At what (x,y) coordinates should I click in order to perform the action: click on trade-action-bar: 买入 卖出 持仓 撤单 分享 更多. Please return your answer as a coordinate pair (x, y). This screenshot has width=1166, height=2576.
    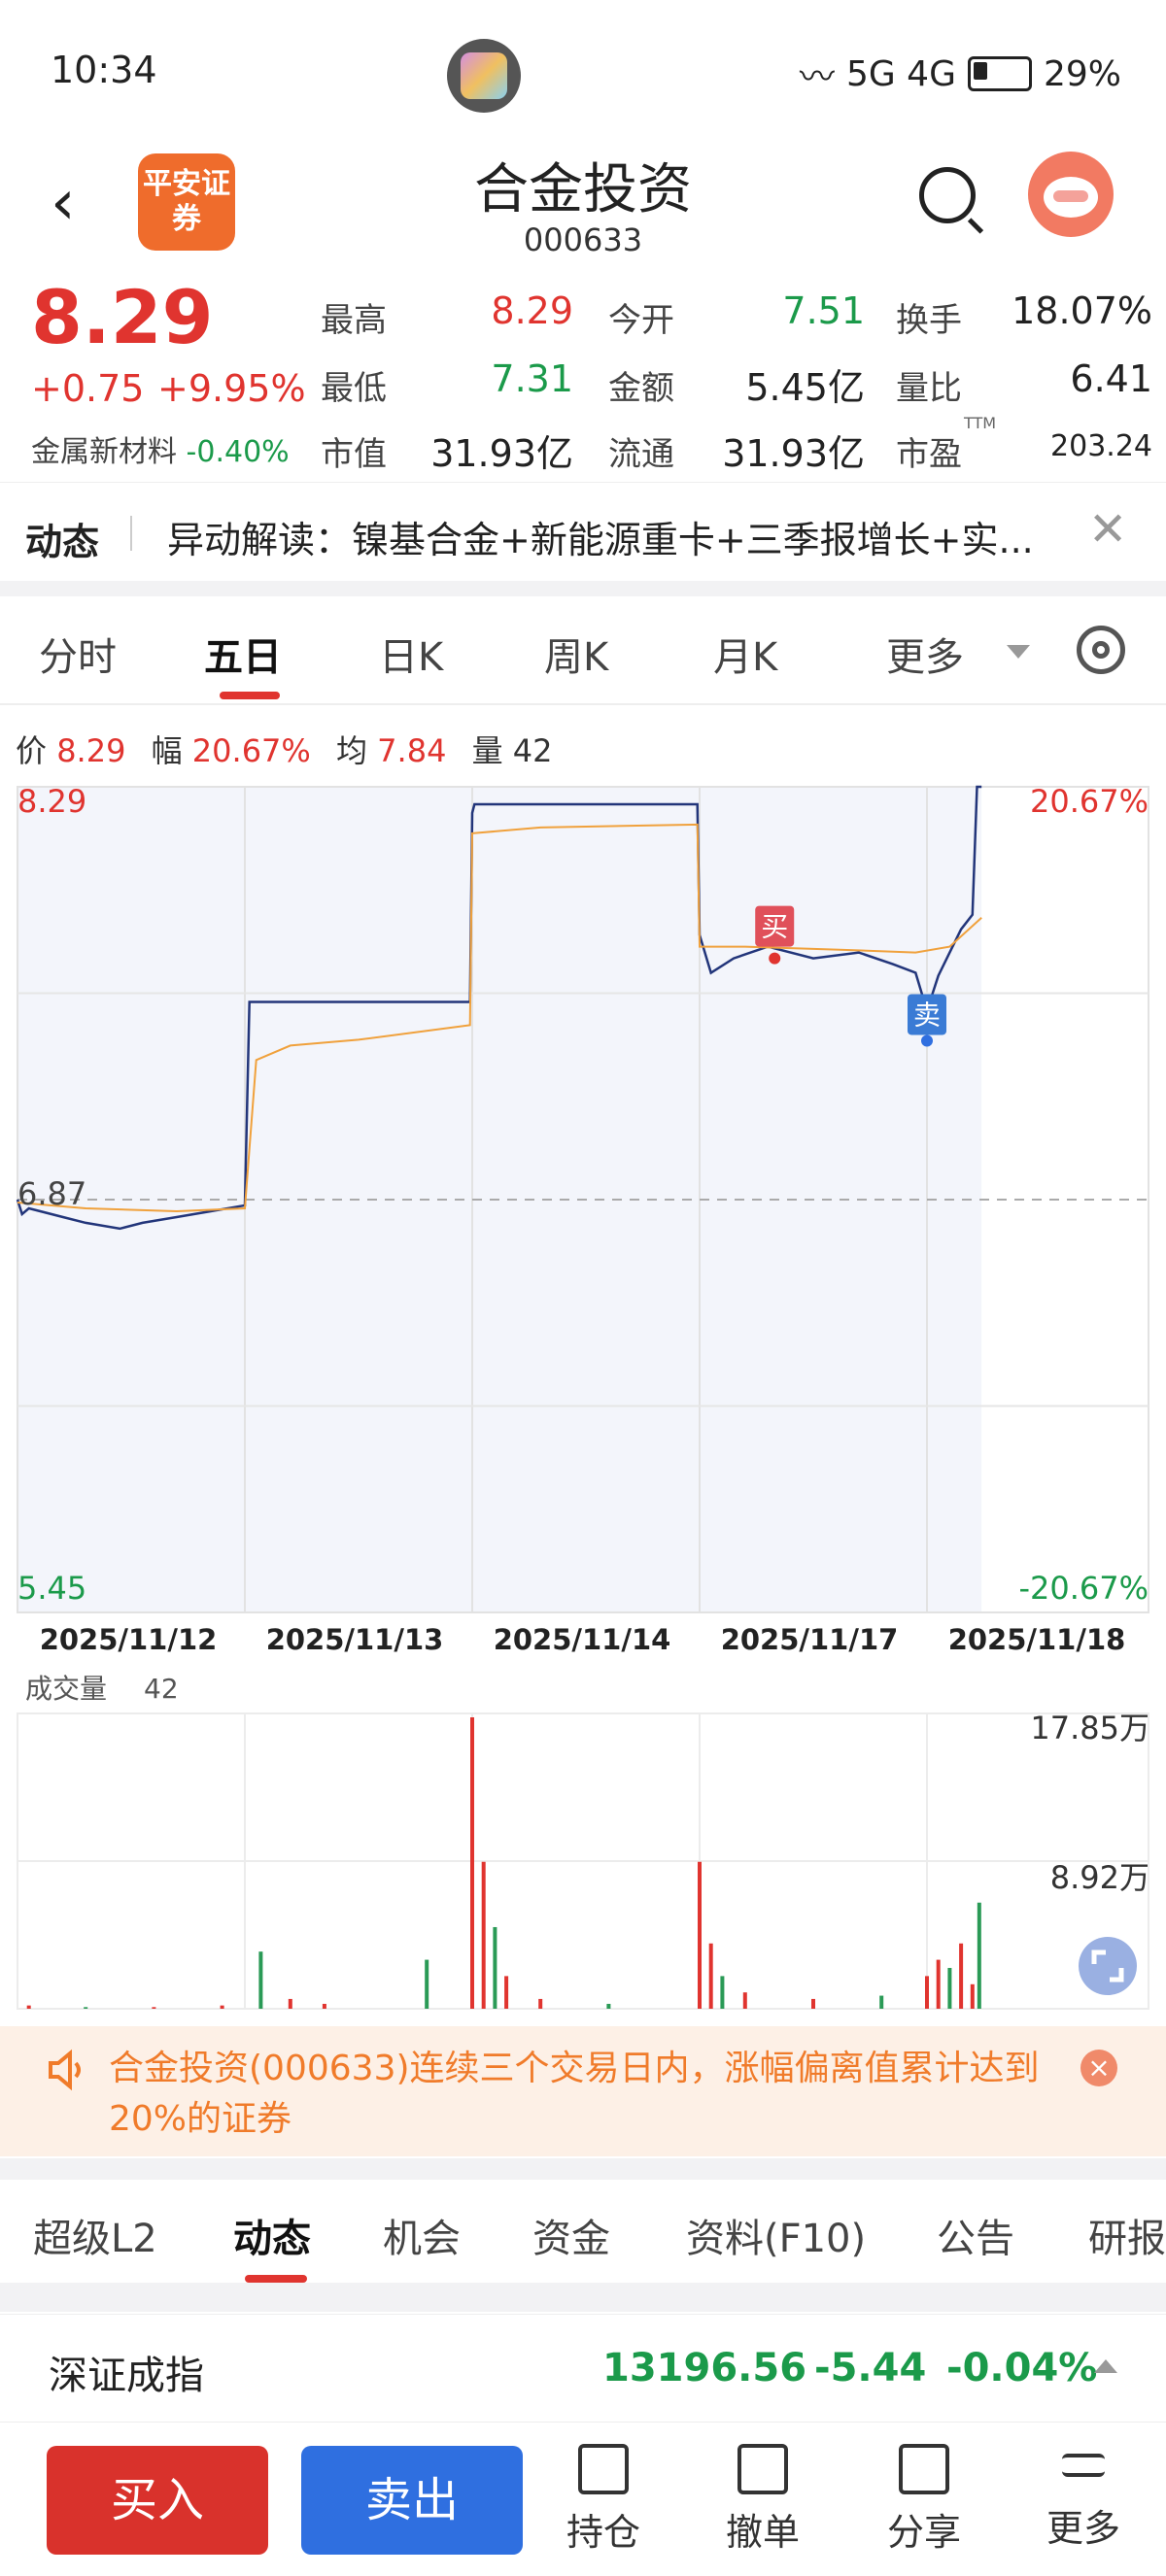
    Looking at the image, I should click on (583, 2500).